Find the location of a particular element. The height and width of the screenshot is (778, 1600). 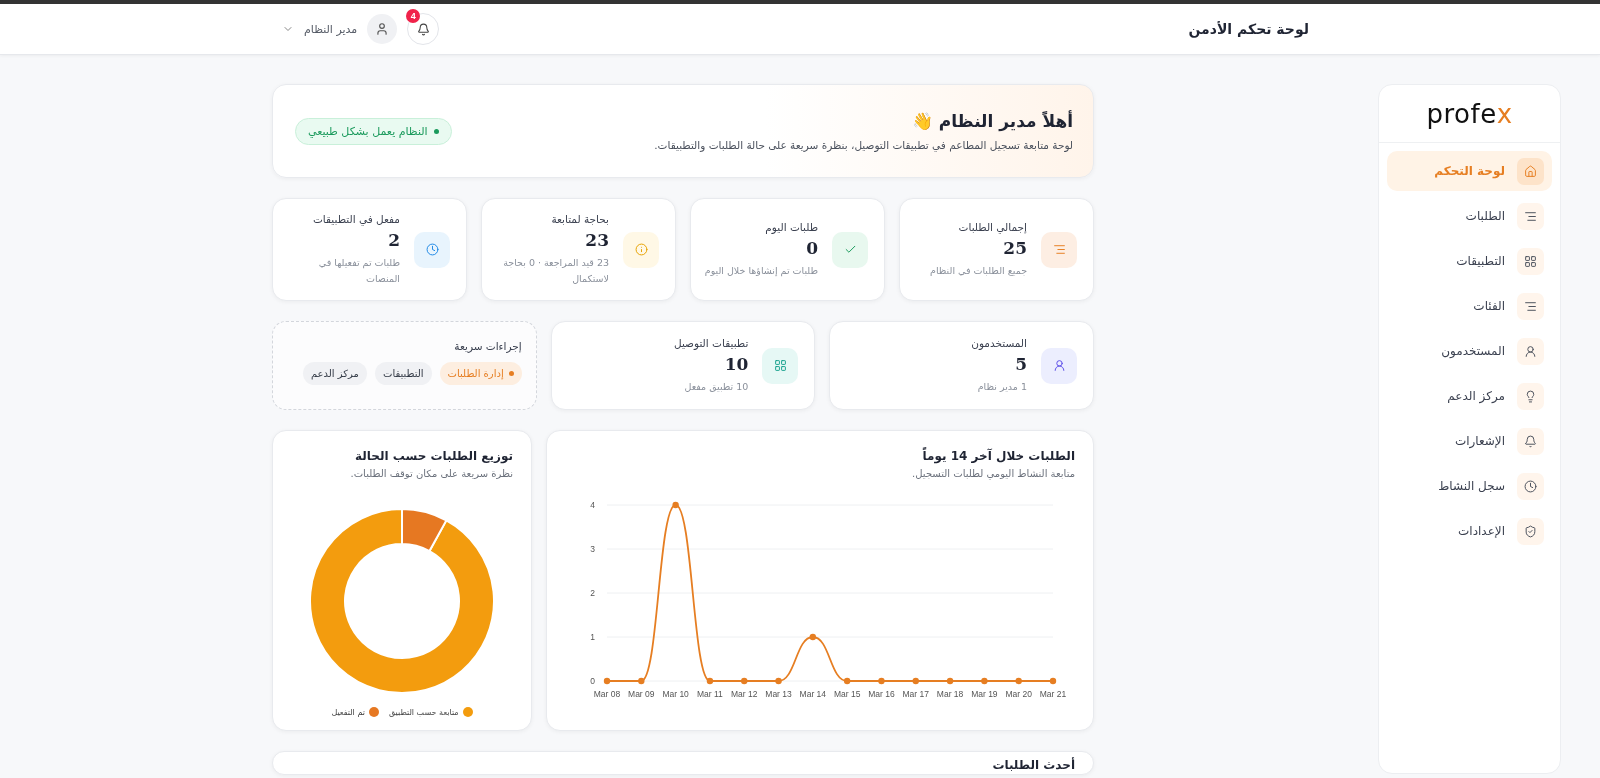

sidebar-item: المستخدمون is located at coordinates (1469, 351).